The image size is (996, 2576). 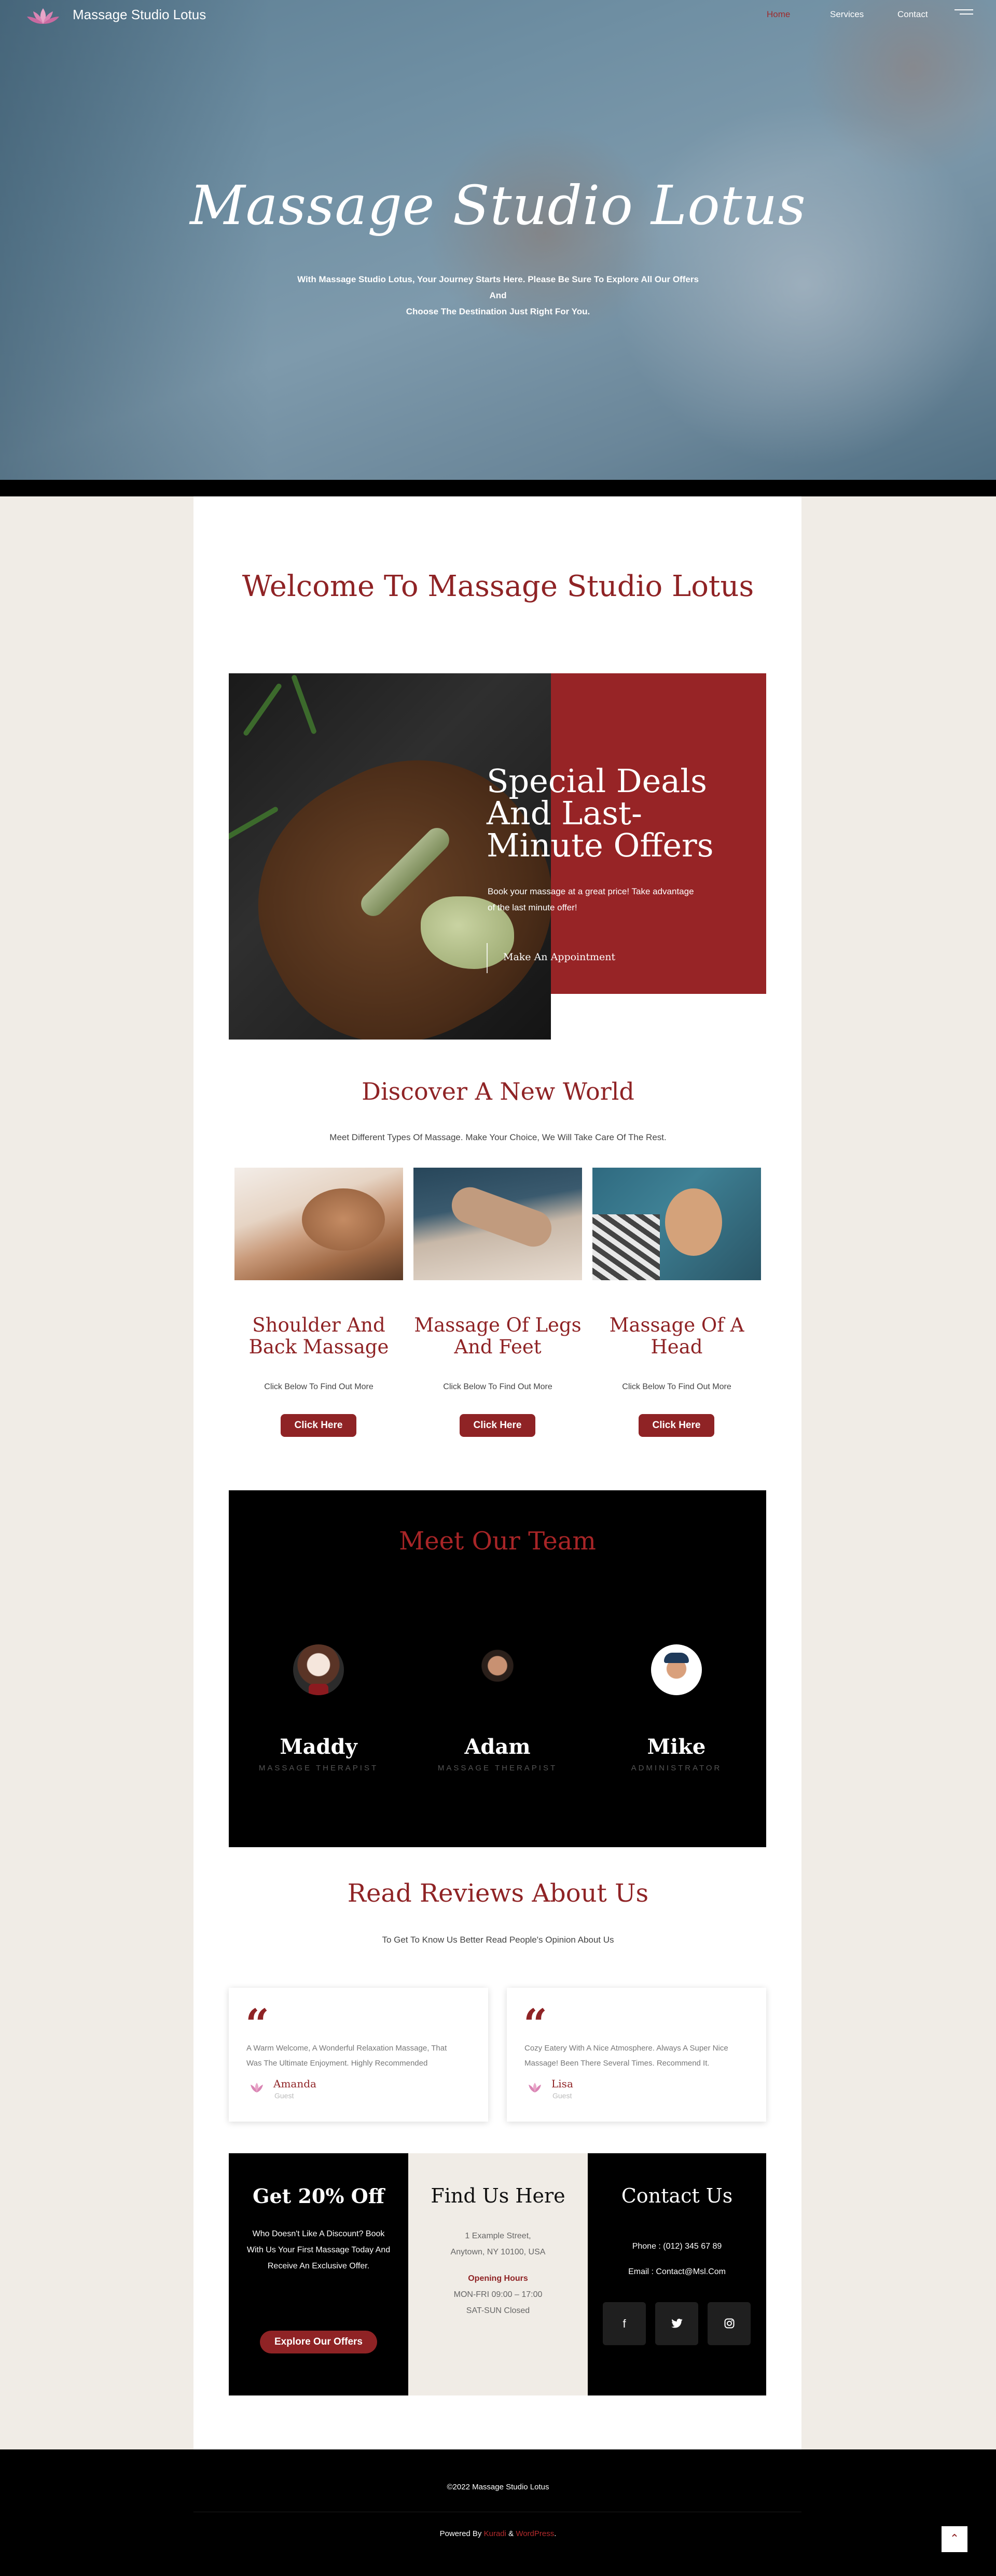 I want to click on offer-title: Get 20% Off, so click(x=318, y=2196).